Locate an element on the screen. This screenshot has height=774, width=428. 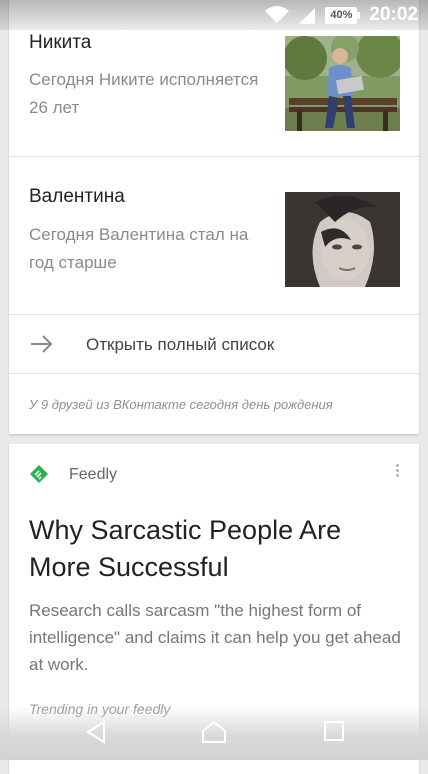
wifi-icon is located at coordinates (277, 15).